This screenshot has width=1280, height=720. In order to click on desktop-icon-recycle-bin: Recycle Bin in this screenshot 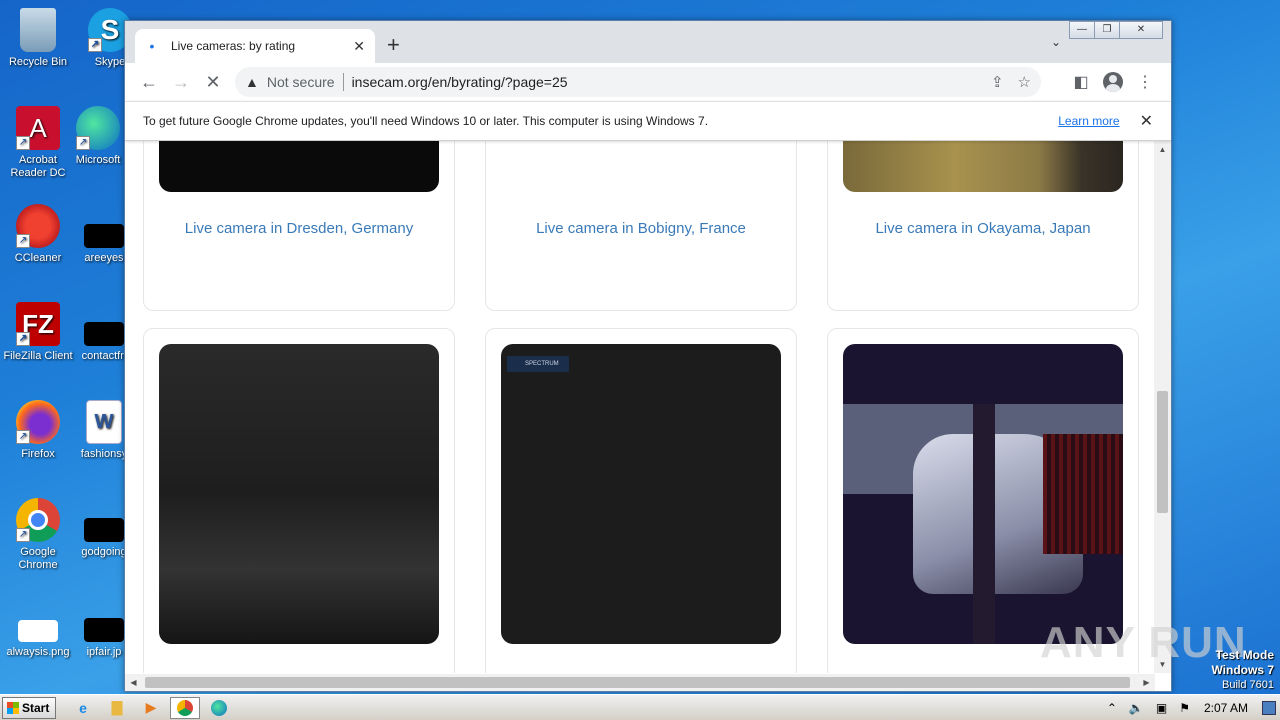, I will do `click(38, 38)`.